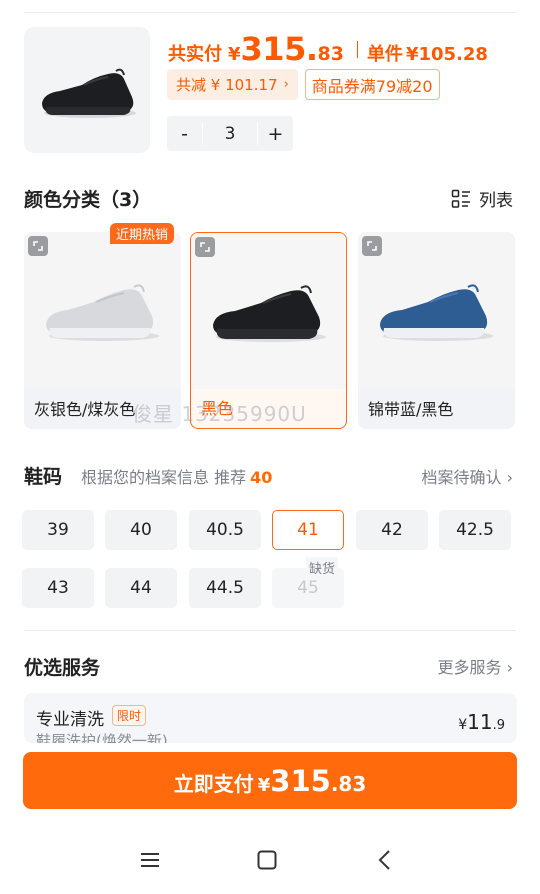 This screenshot has height=894, width=540. What do you see at coordinates (384, 54) in the screenshot?
I see `unit-price-label: 单件` at bounding box center [384, 54].